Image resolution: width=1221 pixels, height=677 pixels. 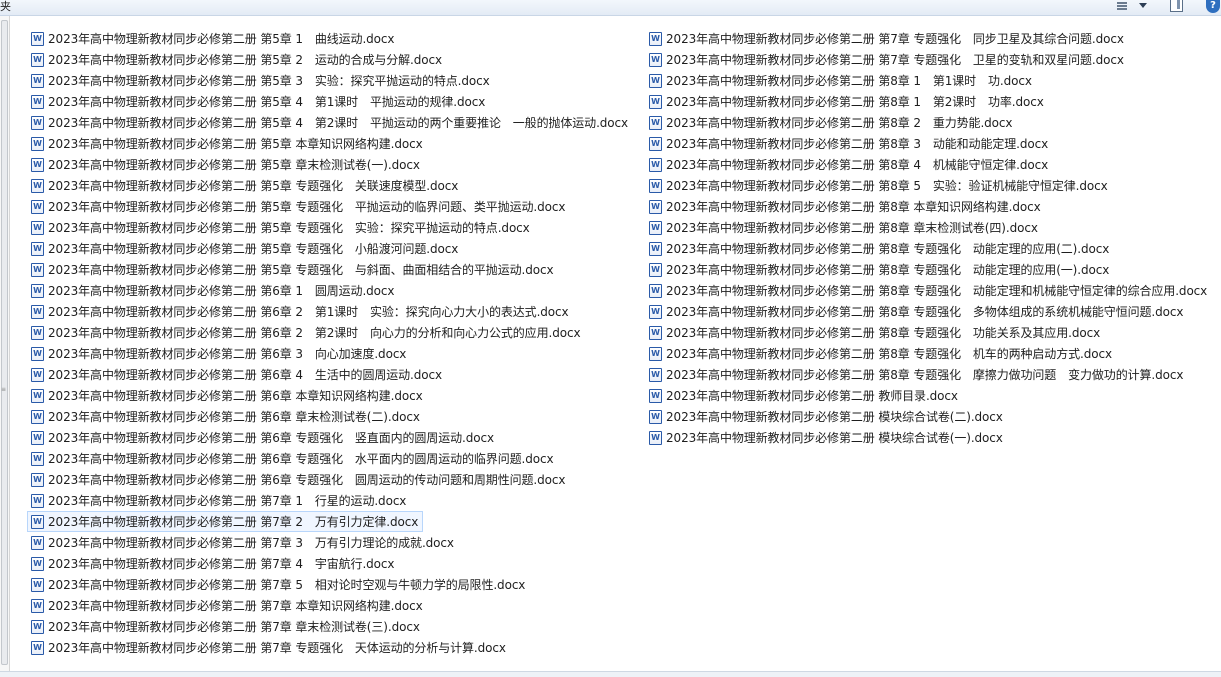 I want to click on file-name: 2023年高中物理新教材同步必修第二册 第7章 本章知识网络构建.docx, so click(x=235, y=605).